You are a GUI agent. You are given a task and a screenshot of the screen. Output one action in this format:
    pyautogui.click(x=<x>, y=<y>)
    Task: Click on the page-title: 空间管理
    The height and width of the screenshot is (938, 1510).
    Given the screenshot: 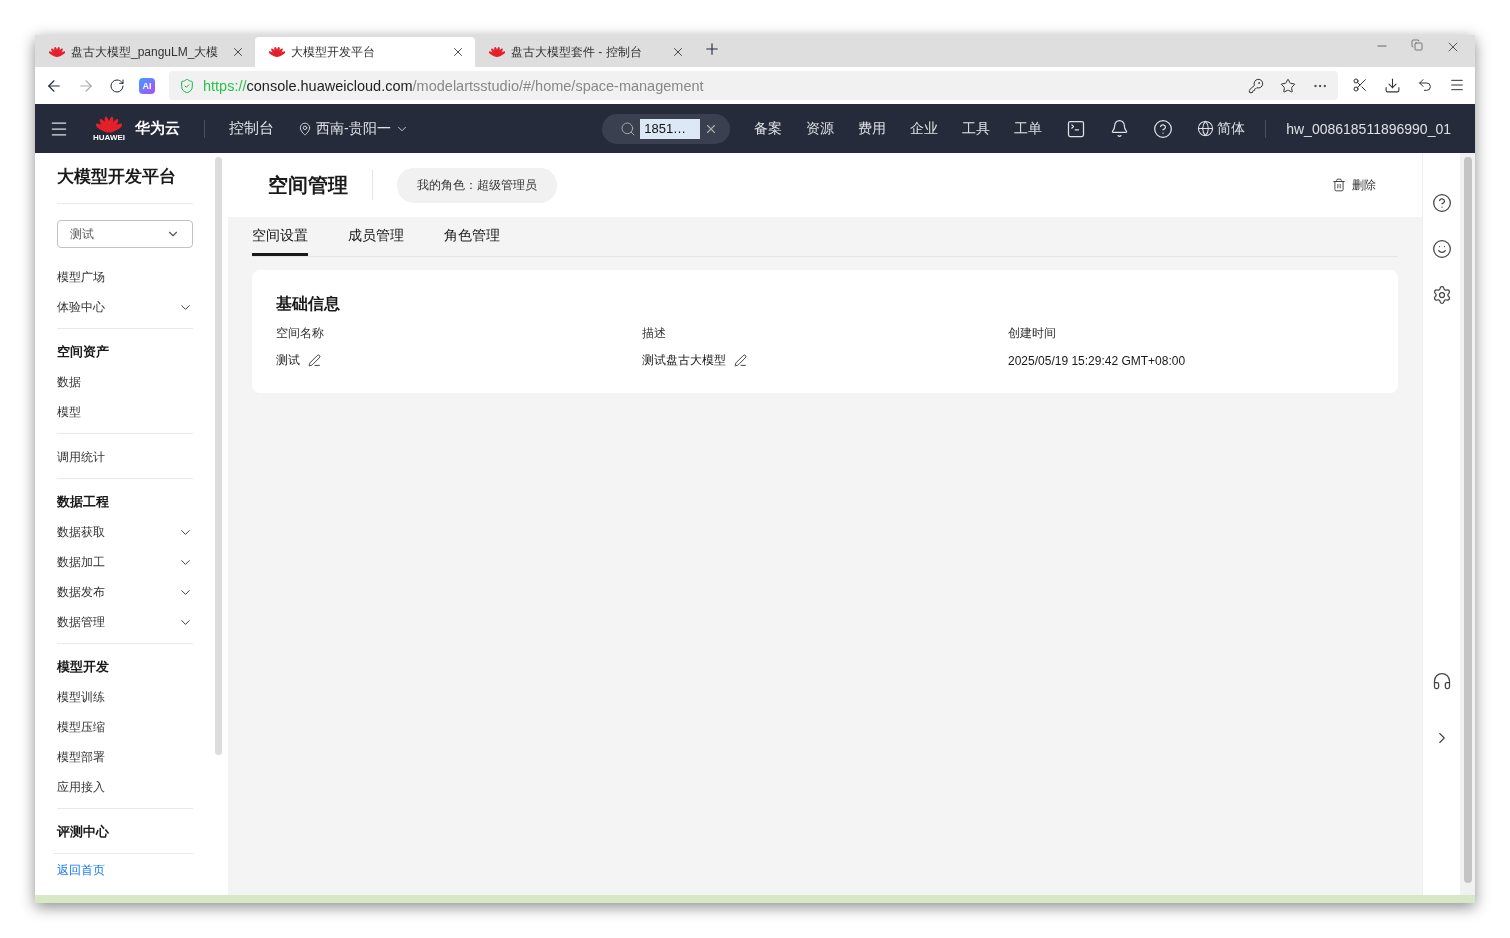 What is the action you would take?
    pyautogui.click(x=308, y=185)
    